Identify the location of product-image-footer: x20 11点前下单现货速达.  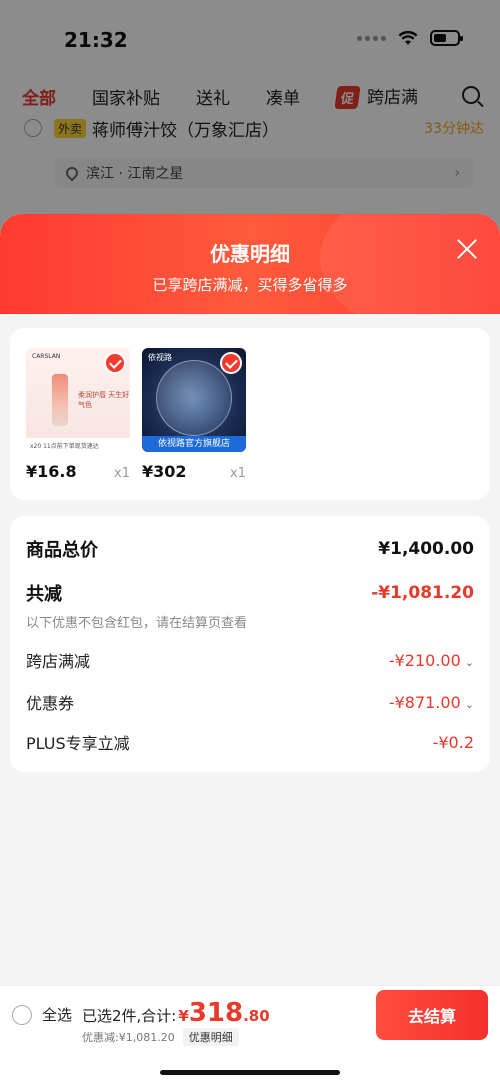
(78, 445).